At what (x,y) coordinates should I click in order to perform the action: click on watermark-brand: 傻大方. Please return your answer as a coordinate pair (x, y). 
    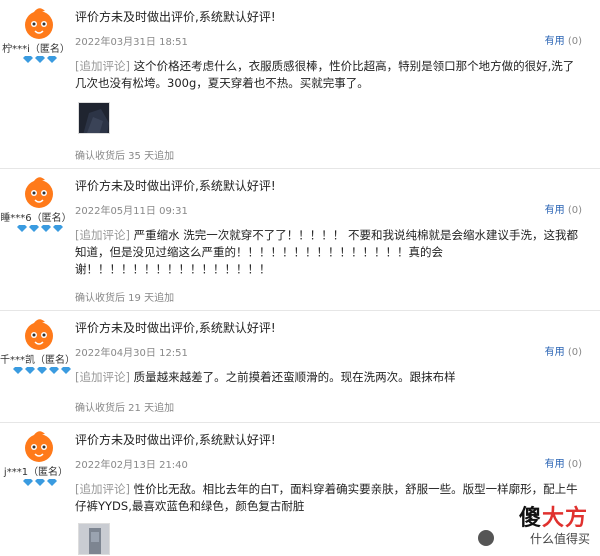
    Looking at the image, I should click on (553, 516).